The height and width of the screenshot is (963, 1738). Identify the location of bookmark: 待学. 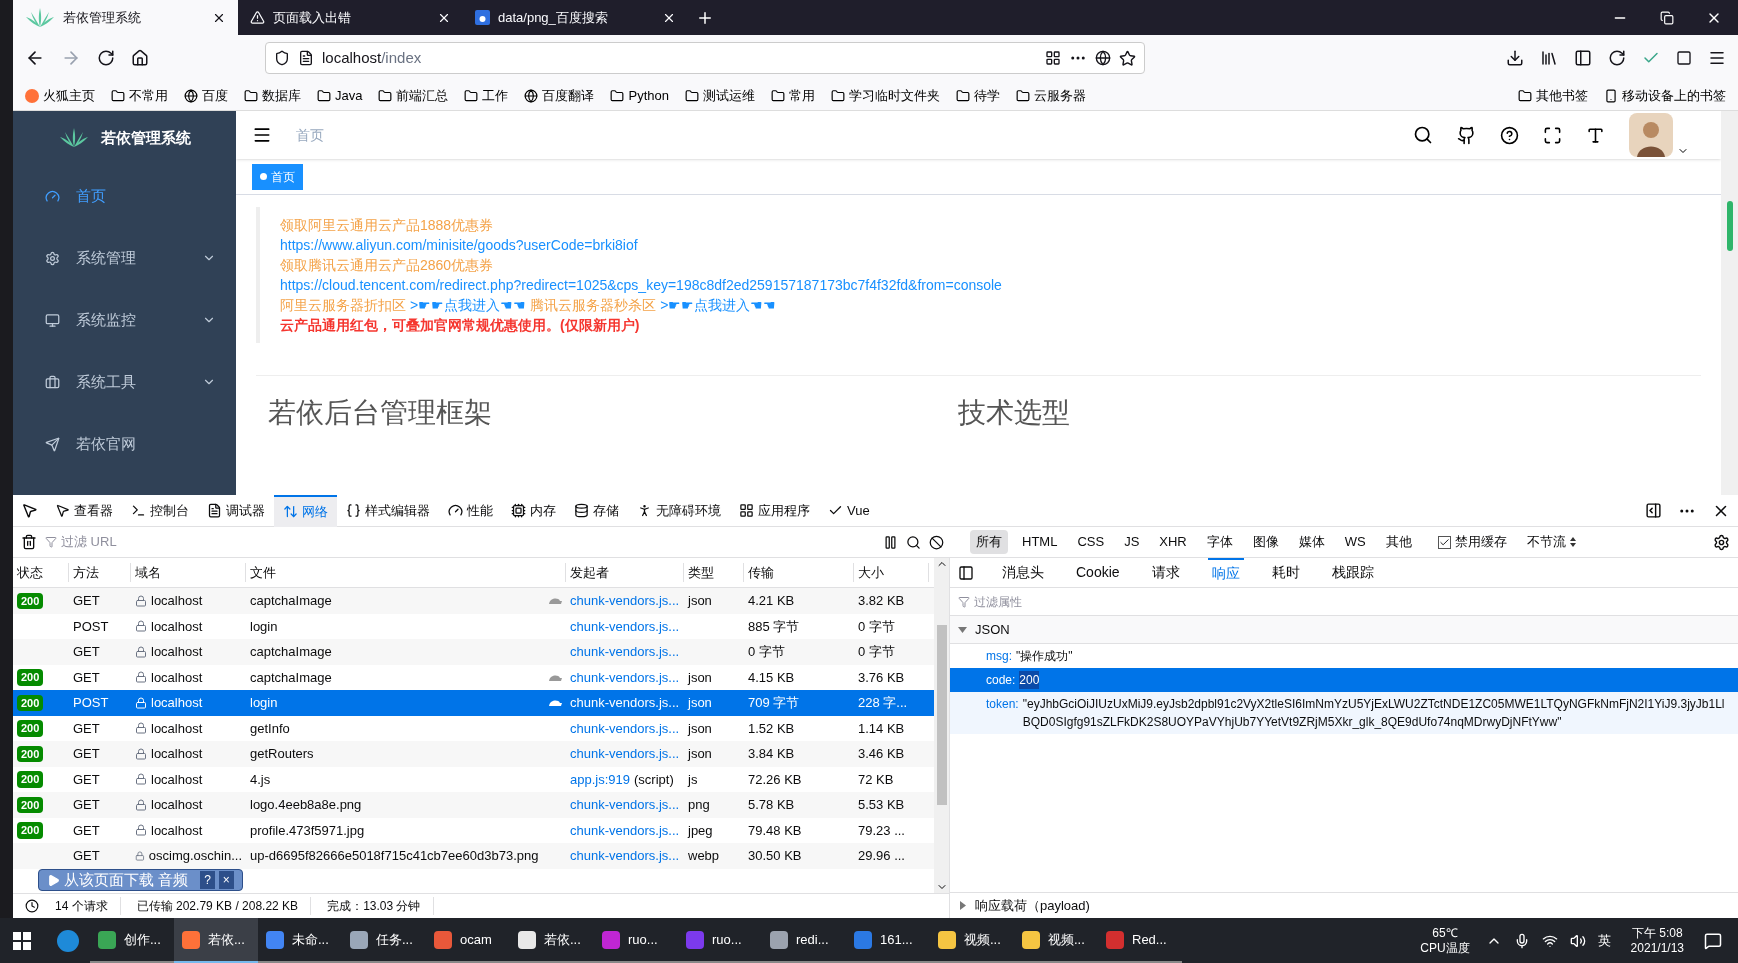
(977, 95).